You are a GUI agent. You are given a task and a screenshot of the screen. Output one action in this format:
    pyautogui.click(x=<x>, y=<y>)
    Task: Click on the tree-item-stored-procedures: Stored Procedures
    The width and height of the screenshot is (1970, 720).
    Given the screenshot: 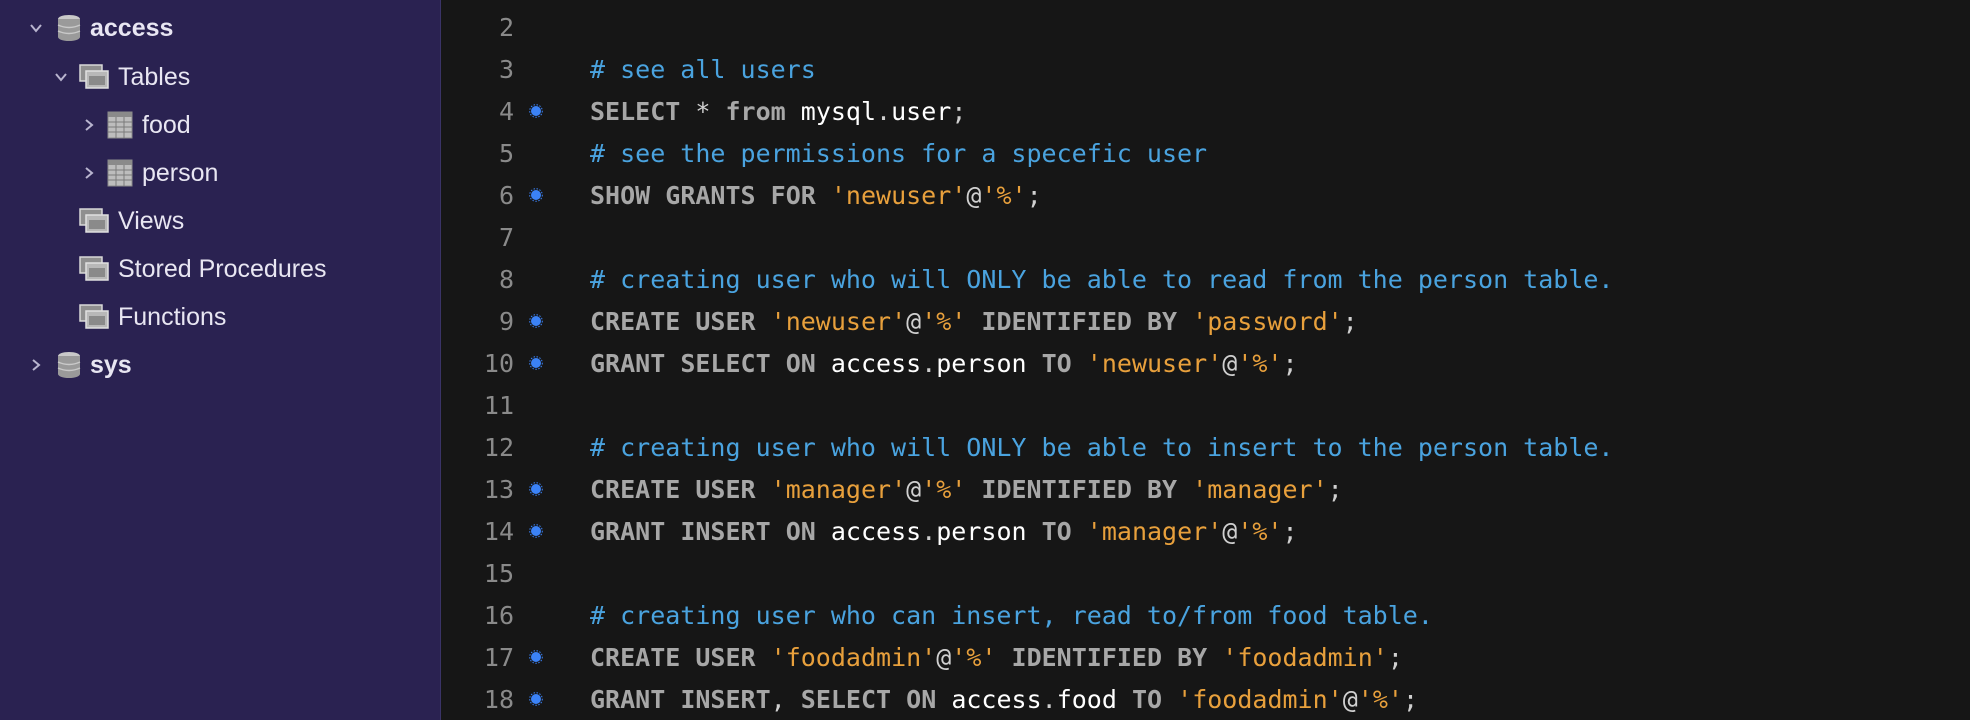 What is the action you would take?
    pyautogui.click(x=220, y=269)
    